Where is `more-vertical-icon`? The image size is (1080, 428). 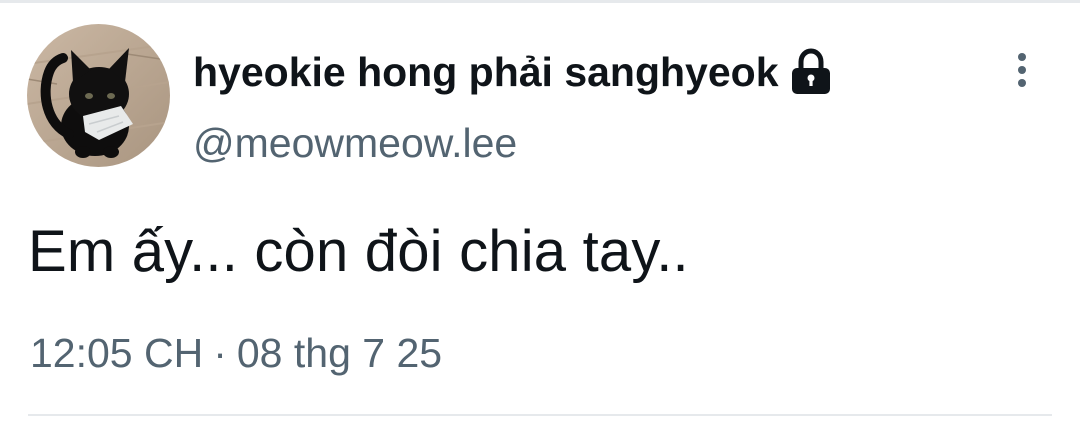 more-vertical-icon is located at coordinates (1022, 57).